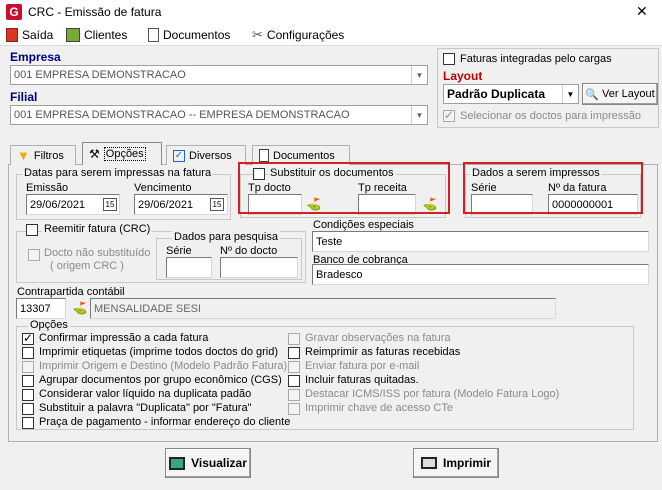 The width and height of the screenshot is (662, 490). What do you see at coordinates (23, 155) in the screenshot?
I see `filter-funnel-icon: ▼` at bounding box center [23, 155].